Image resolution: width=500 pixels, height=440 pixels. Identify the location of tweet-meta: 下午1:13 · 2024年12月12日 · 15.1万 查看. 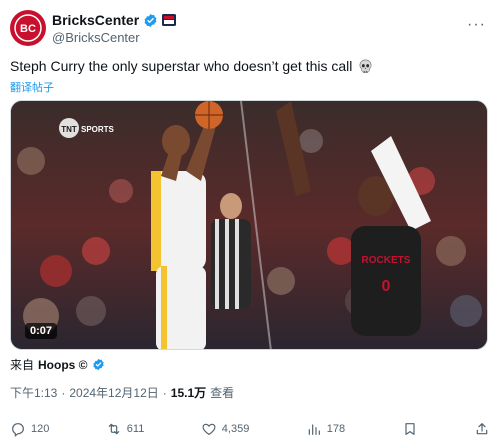
(122, 392).